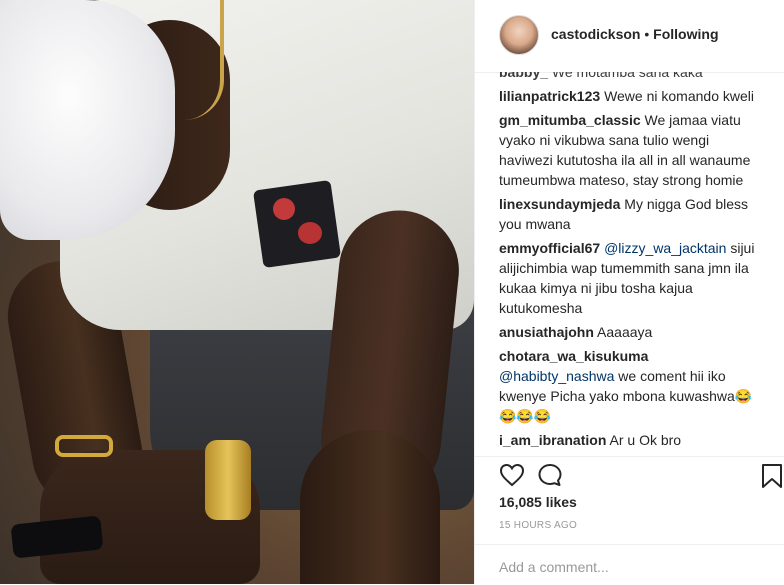 The width and height of the screenshot is (784, 585). I want to click on comment-item: anusiathajohn Aaaaaya, so click(629, 332).